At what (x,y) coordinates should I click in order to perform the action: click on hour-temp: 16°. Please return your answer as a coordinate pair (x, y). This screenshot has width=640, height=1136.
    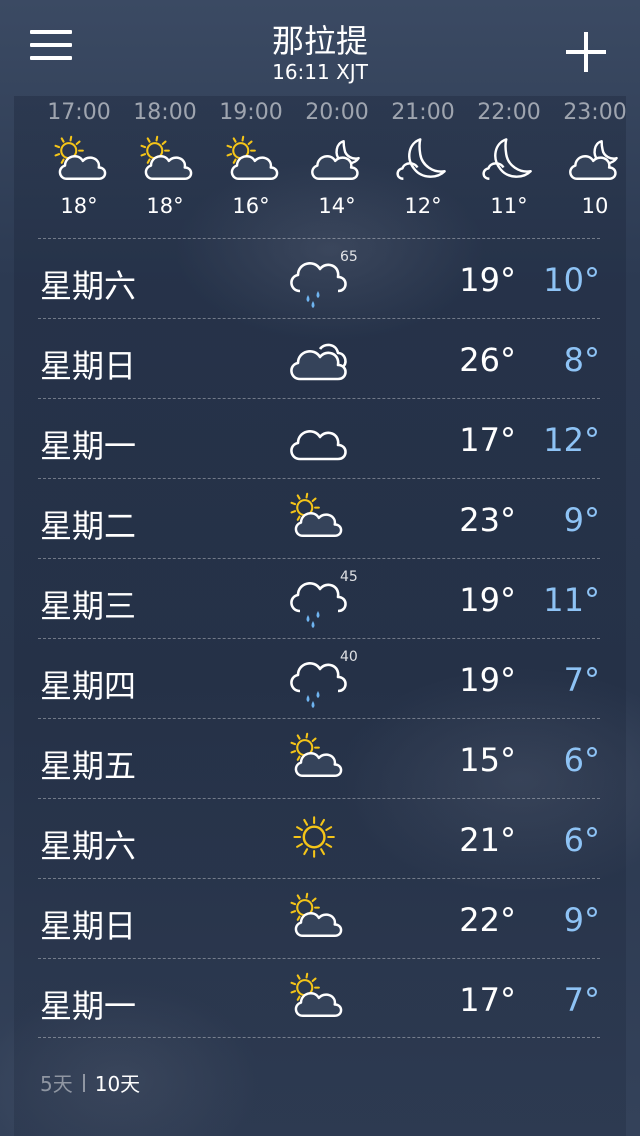
    Looking at the image, I should click on (251, 206).